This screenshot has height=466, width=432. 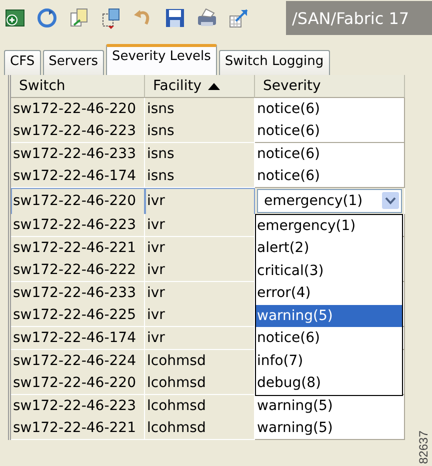 I want to click on dropdown-option: error(4), so click(x=329, y=293).